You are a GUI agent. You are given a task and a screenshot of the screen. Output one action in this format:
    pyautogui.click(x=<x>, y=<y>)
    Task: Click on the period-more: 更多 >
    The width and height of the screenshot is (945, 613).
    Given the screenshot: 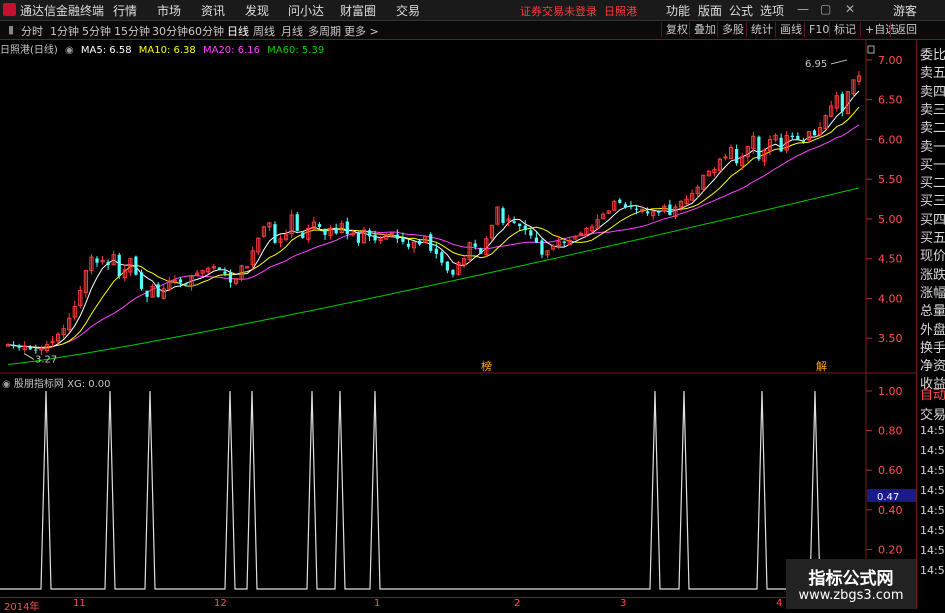 What is the action you would take?
    pyautogui.click(x=361, y=31)
    